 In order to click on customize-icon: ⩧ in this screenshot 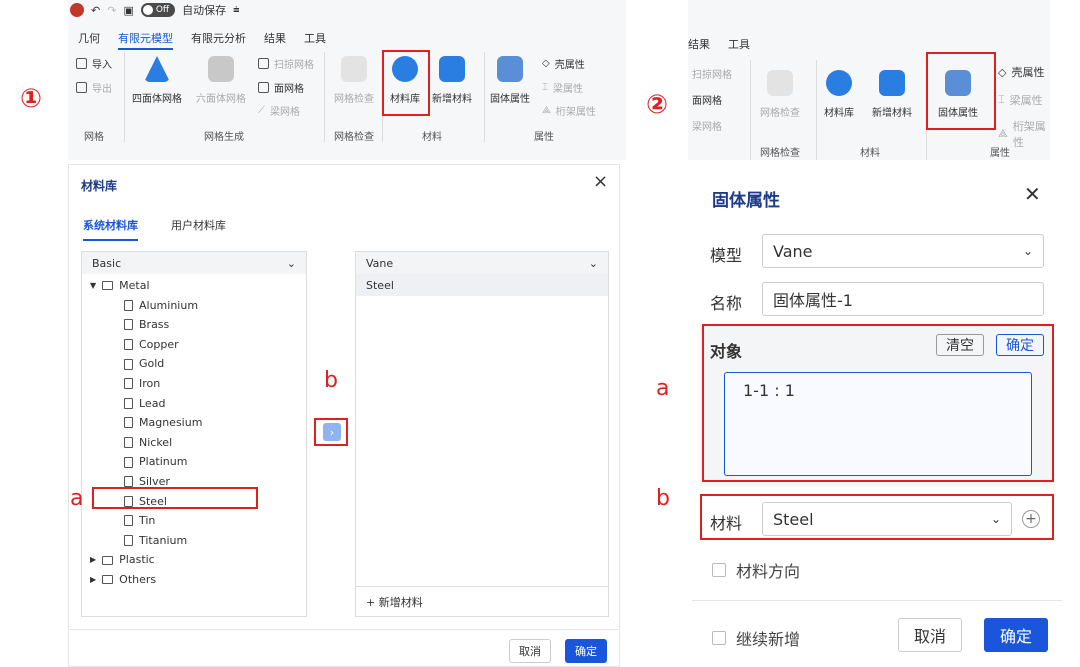, I will do `click(236, 10)`.